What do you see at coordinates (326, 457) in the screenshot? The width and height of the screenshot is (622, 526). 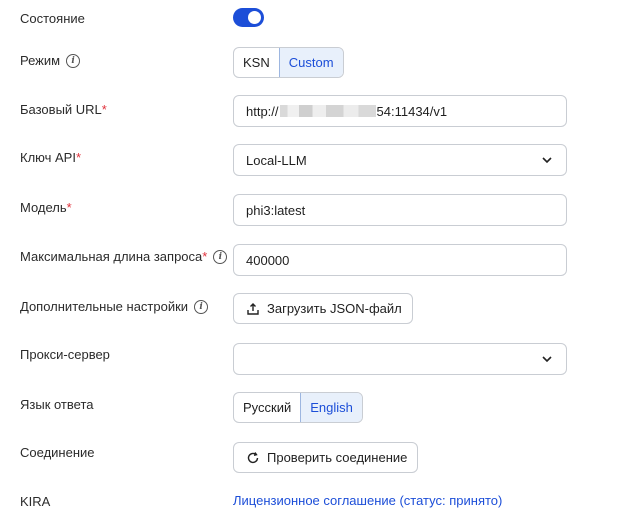 I see `check-connection-button: Проверить соединение` at bounding box center [326, 457].